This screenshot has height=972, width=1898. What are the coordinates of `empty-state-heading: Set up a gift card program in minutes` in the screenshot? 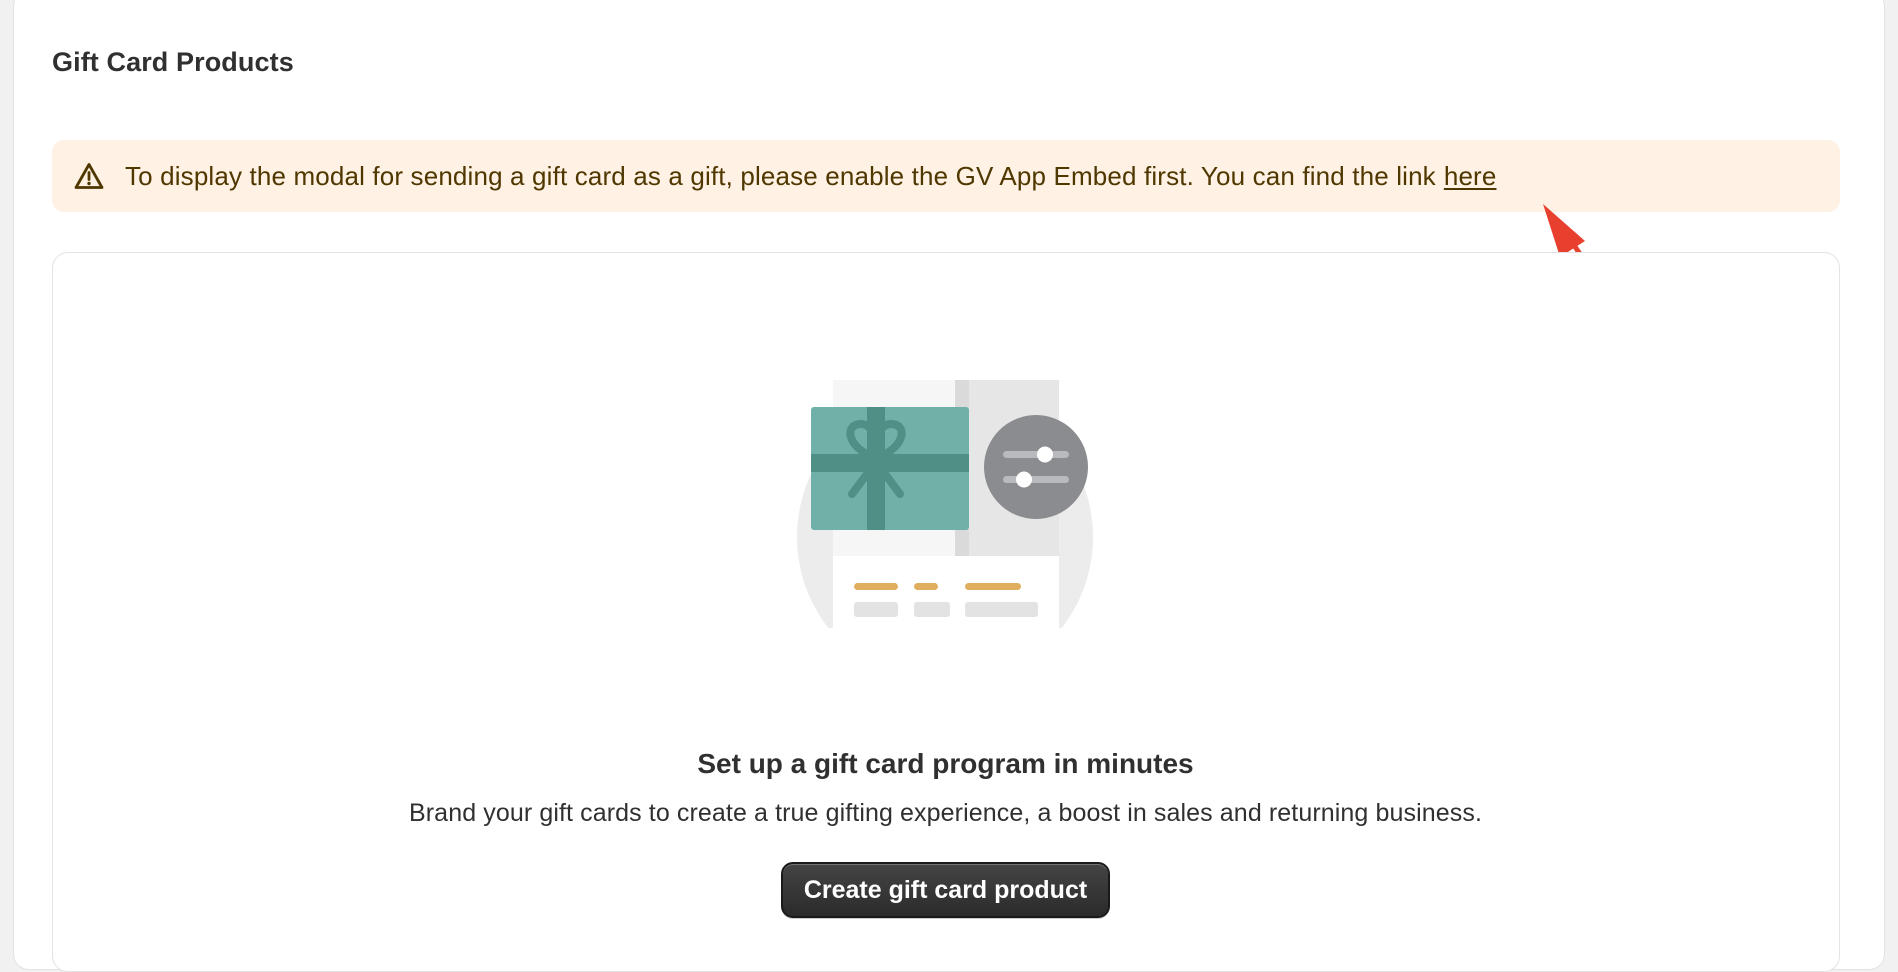 It's located at (945, 763).